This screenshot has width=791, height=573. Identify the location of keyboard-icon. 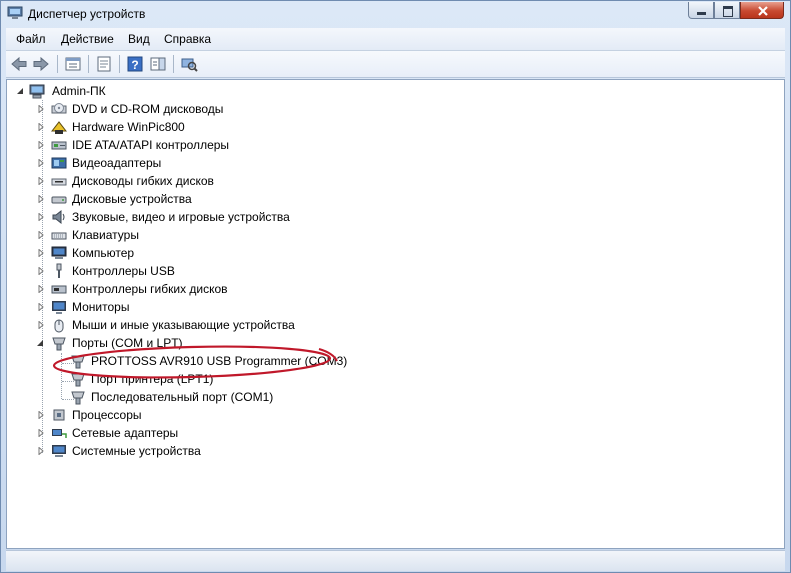
(59, 236).